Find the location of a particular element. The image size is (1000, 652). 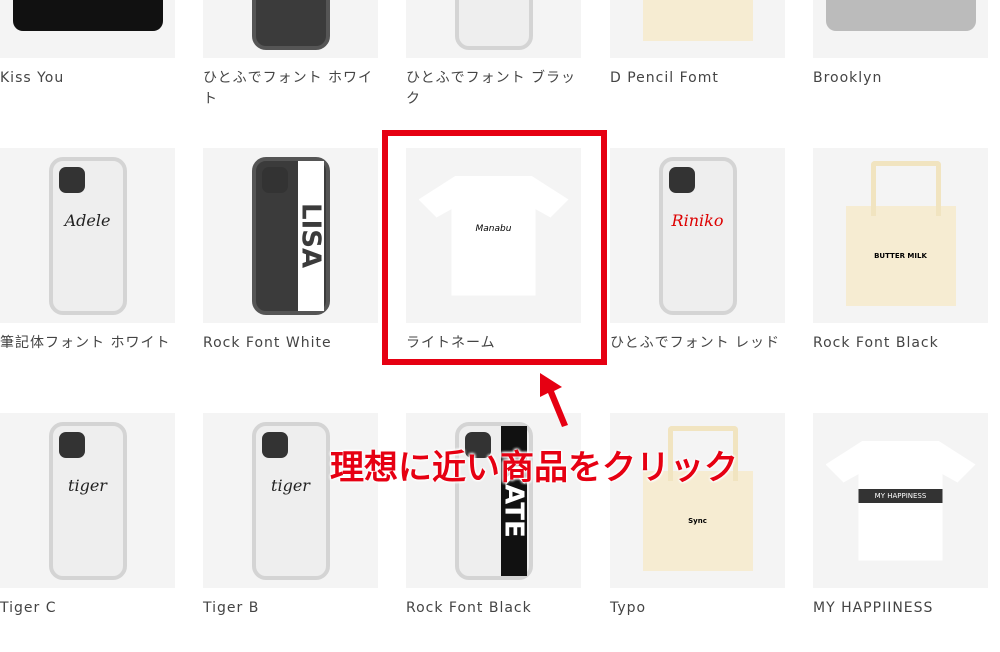

product-card: B ひとふでフォント ホワイト is located at coordinates (290, 55).